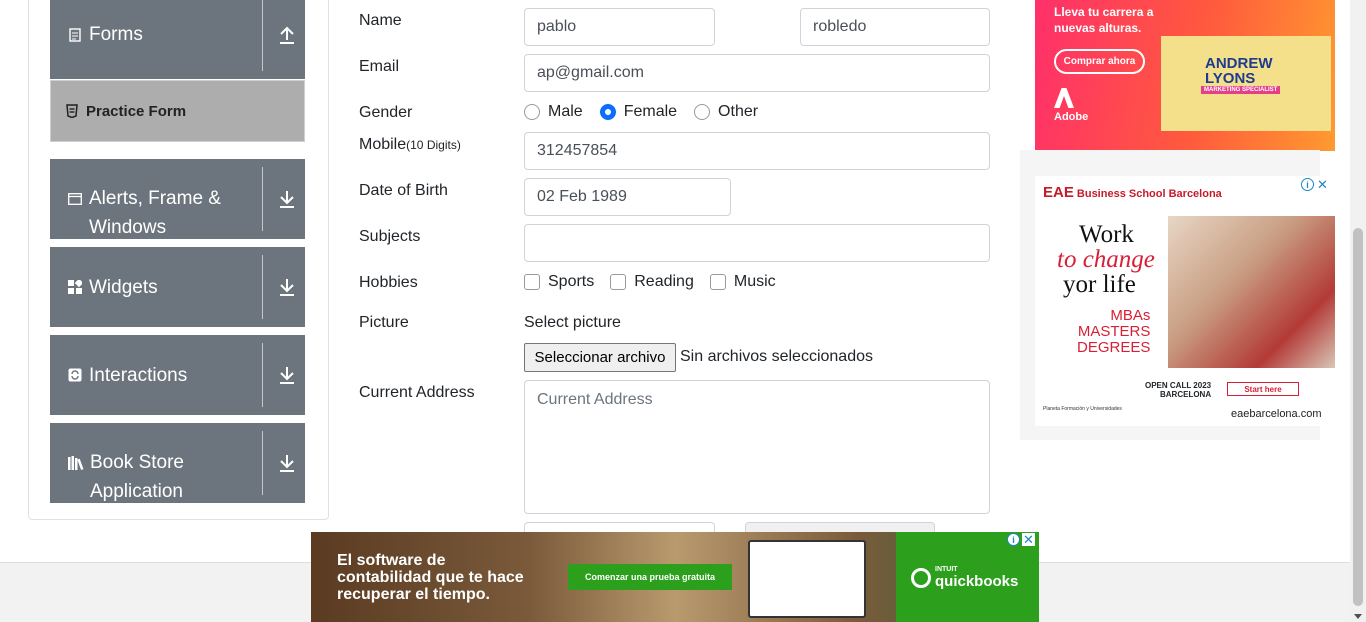 The width and height of the screenshot is (1366, 622). I want to click on ad-profile-card: ANDREW LYONS MARKETING SPECIALIST, so click(1246, 83).